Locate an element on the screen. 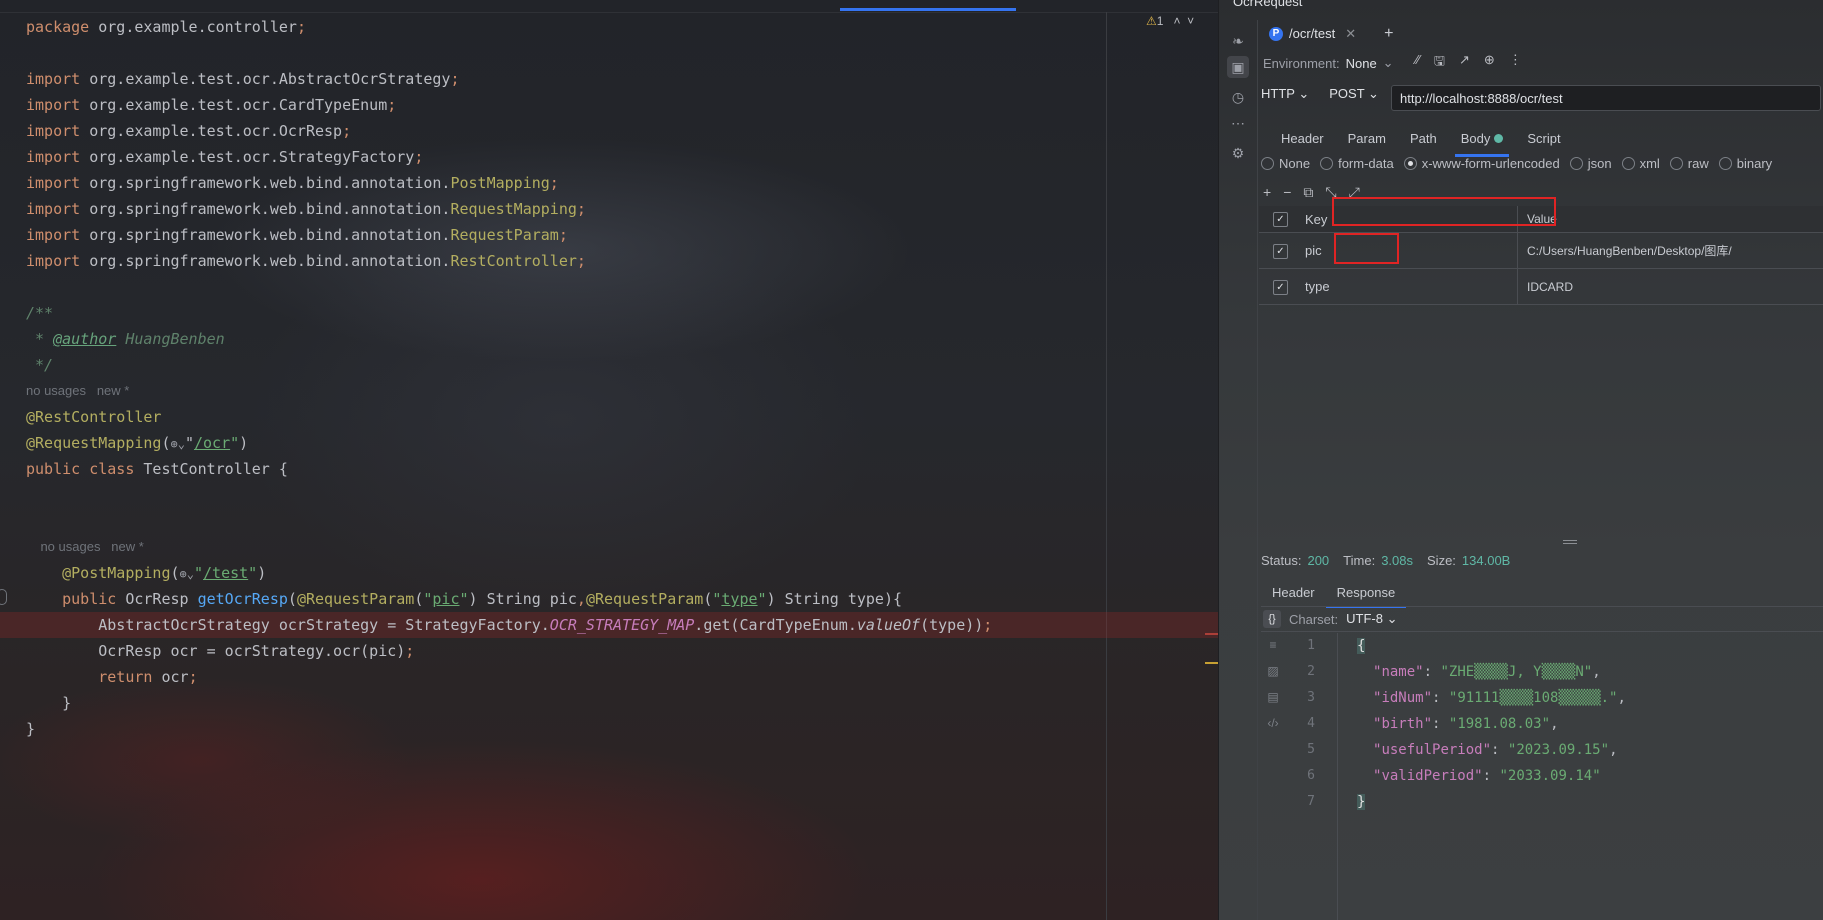 Image resolution: width=1823 pixels, height=920 pixels. leaf-icon: ❧ is located at coordinates (1238, 41).